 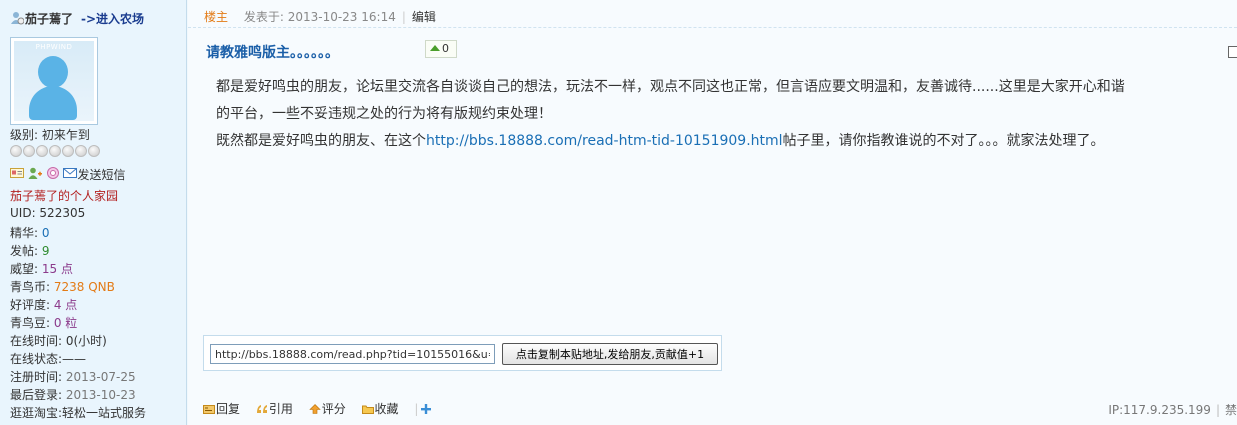 I want to click on share-url-input, so click(x=352, y=354).